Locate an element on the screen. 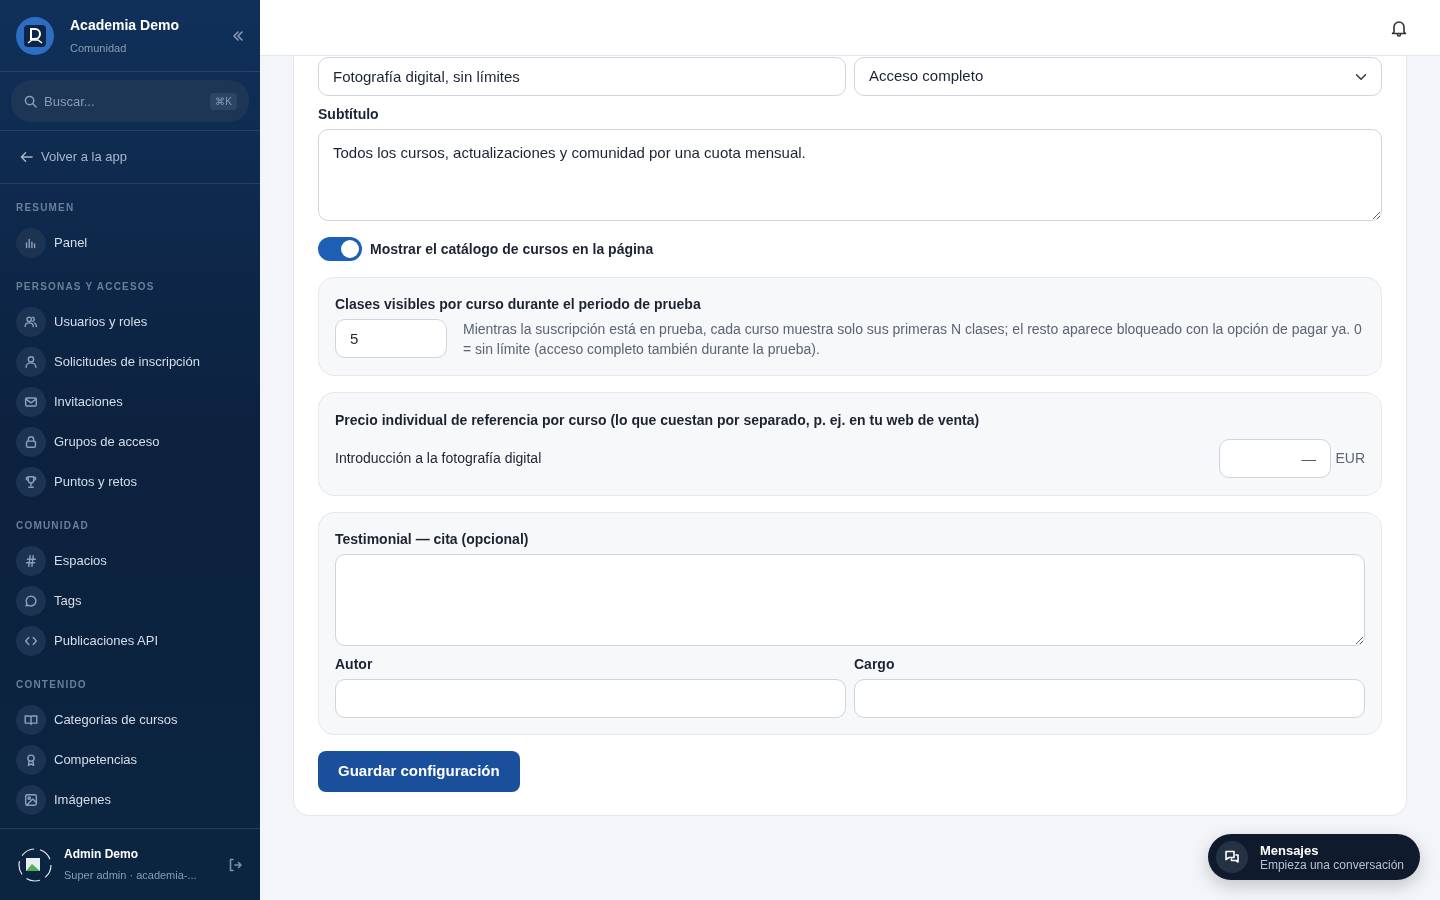  collapse-icon is located at coordinates (238, 35).